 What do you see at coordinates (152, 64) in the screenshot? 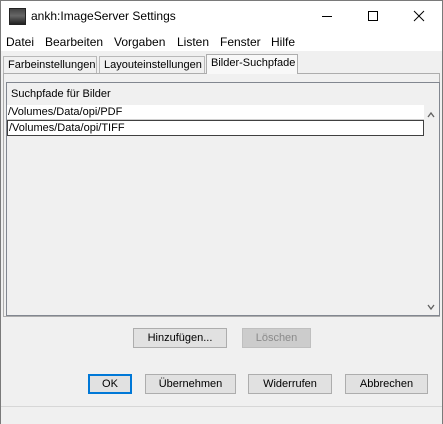
I see `tab-layouteinstellungen: Layouteinstellungen` at bounding box center [152, 64].